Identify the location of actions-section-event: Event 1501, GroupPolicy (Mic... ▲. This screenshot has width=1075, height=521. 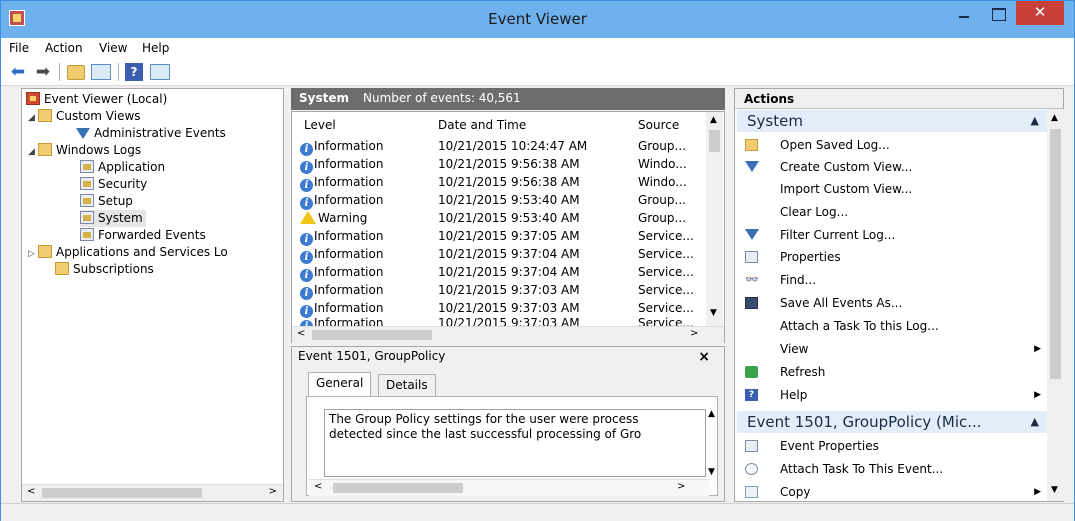
(892, 422).